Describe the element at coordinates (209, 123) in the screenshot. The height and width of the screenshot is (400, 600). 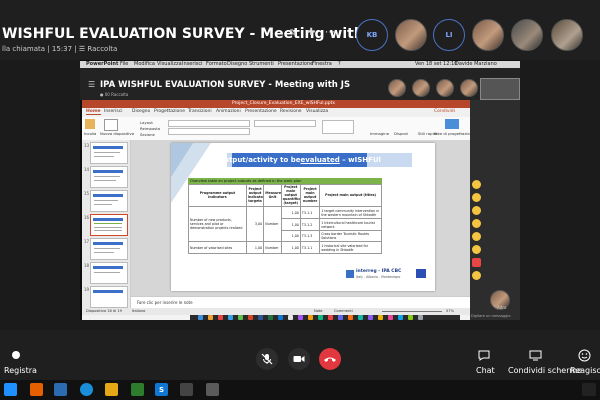
I see `font-selector` at that location.